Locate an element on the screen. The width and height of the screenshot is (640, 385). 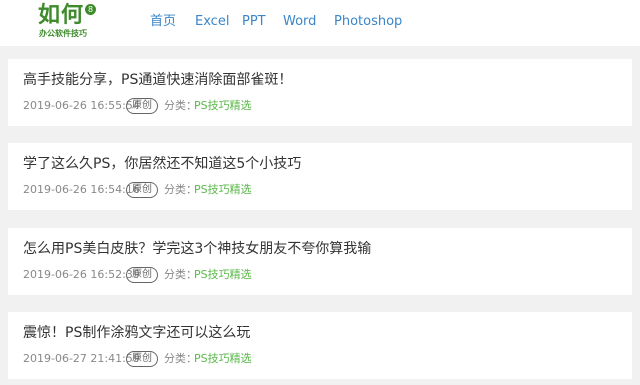
article-title: 学了这么久PS，你居然还不知道这5个小技巧 is located at coordinates (162, 164).